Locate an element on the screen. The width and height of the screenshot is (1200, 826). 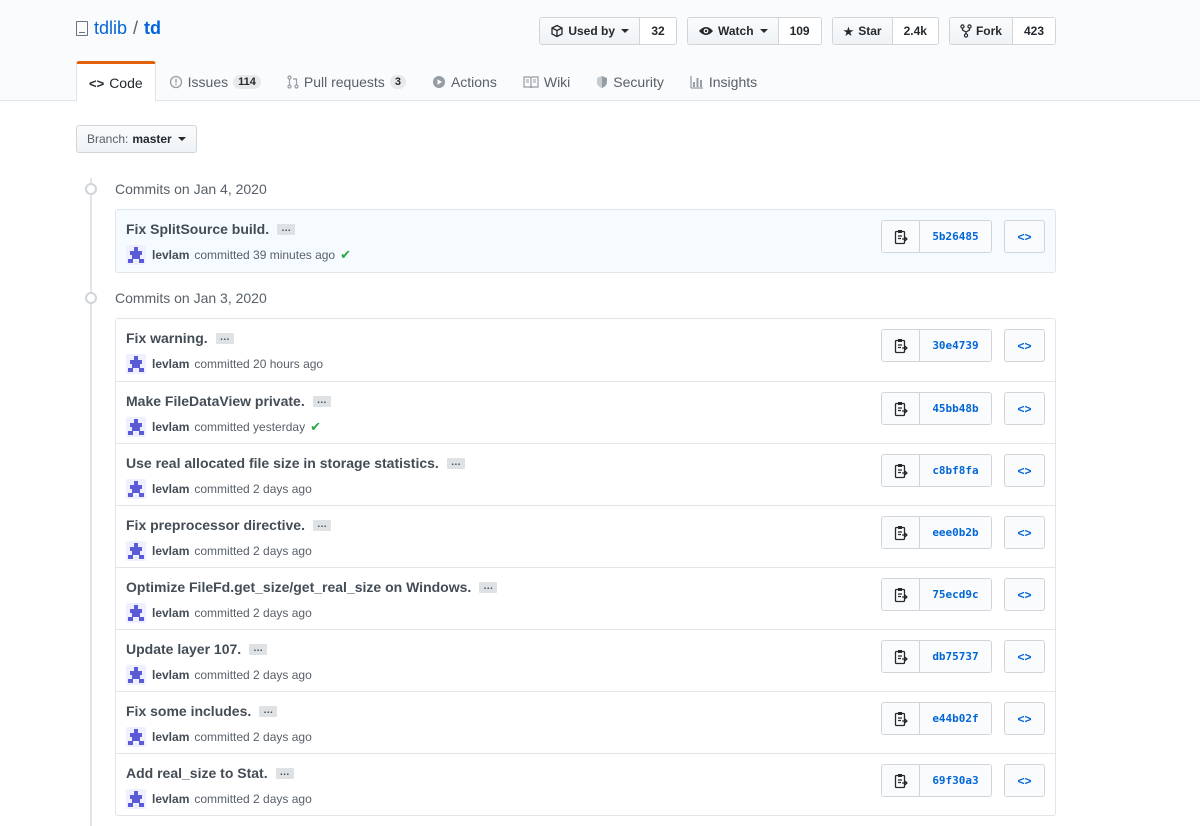
tab-issues: Issues 114 is located at coordinates (215, 81).